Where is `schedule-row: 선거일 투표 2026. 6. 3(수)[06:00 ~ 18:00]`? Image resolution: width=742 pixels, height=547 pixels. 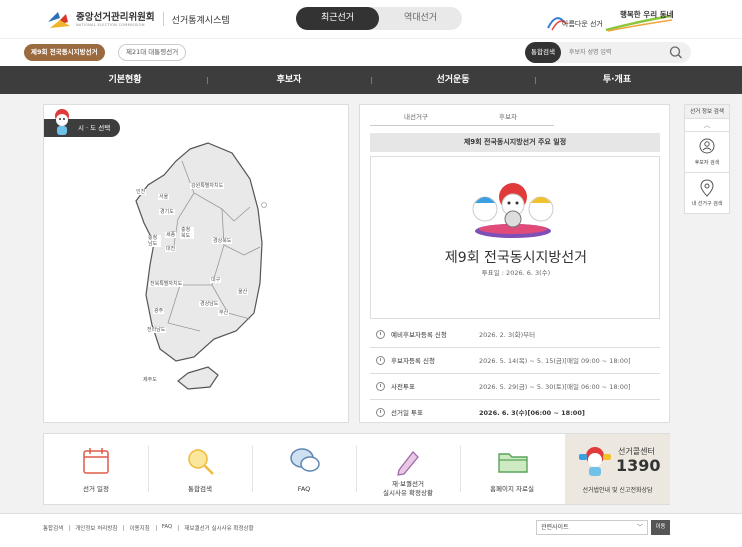 schedule-row: 선거일 투표 2026. 6. 3(수)[06:00 ~ 18:00] is located at coordinates (515, 413).